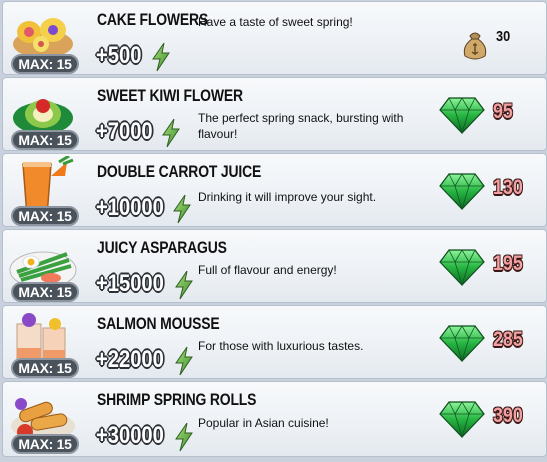 The image size is (547, 462). What do you see at coordinates (130, 207) in the screenshot?
I see `energy-value: +10000` at bounding box center [130, 207].